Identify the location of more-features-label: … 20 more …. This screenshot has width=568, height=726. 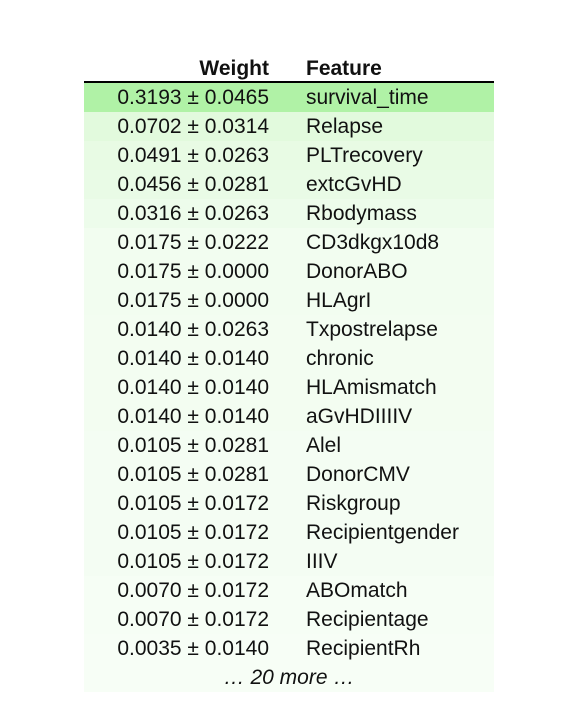
(289, 677).